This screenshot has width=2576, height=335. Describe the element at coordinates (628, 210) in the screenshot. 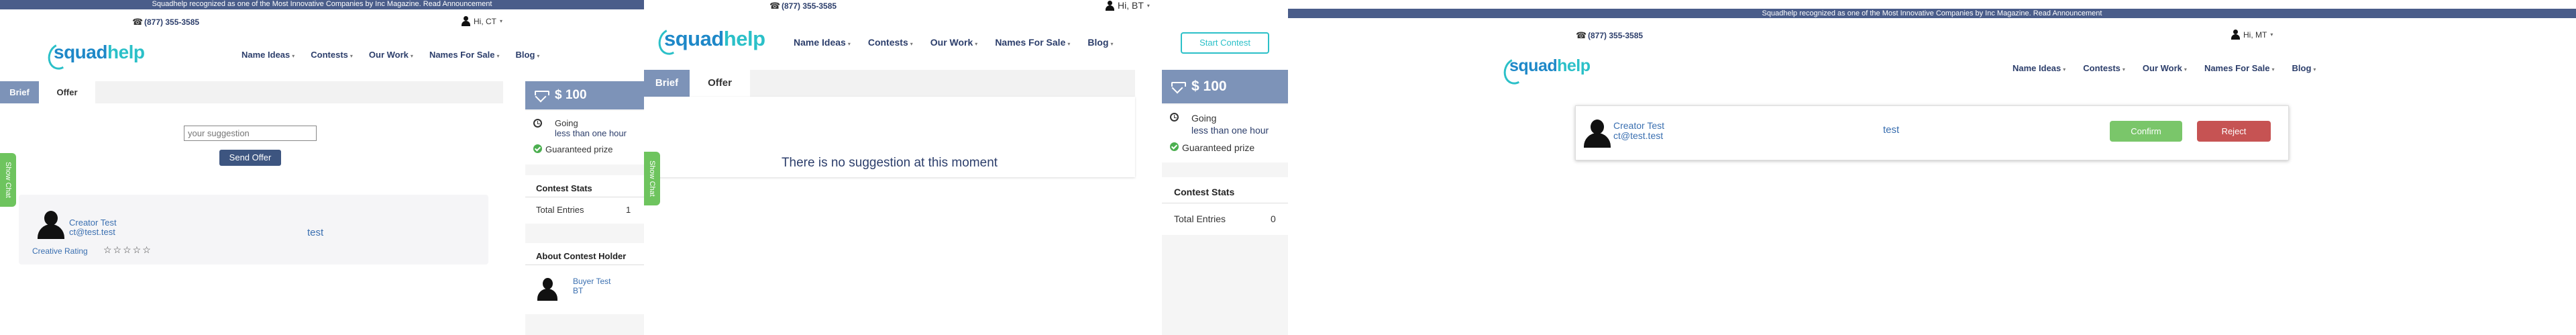

I see `total-entries-value: 1` at that location.